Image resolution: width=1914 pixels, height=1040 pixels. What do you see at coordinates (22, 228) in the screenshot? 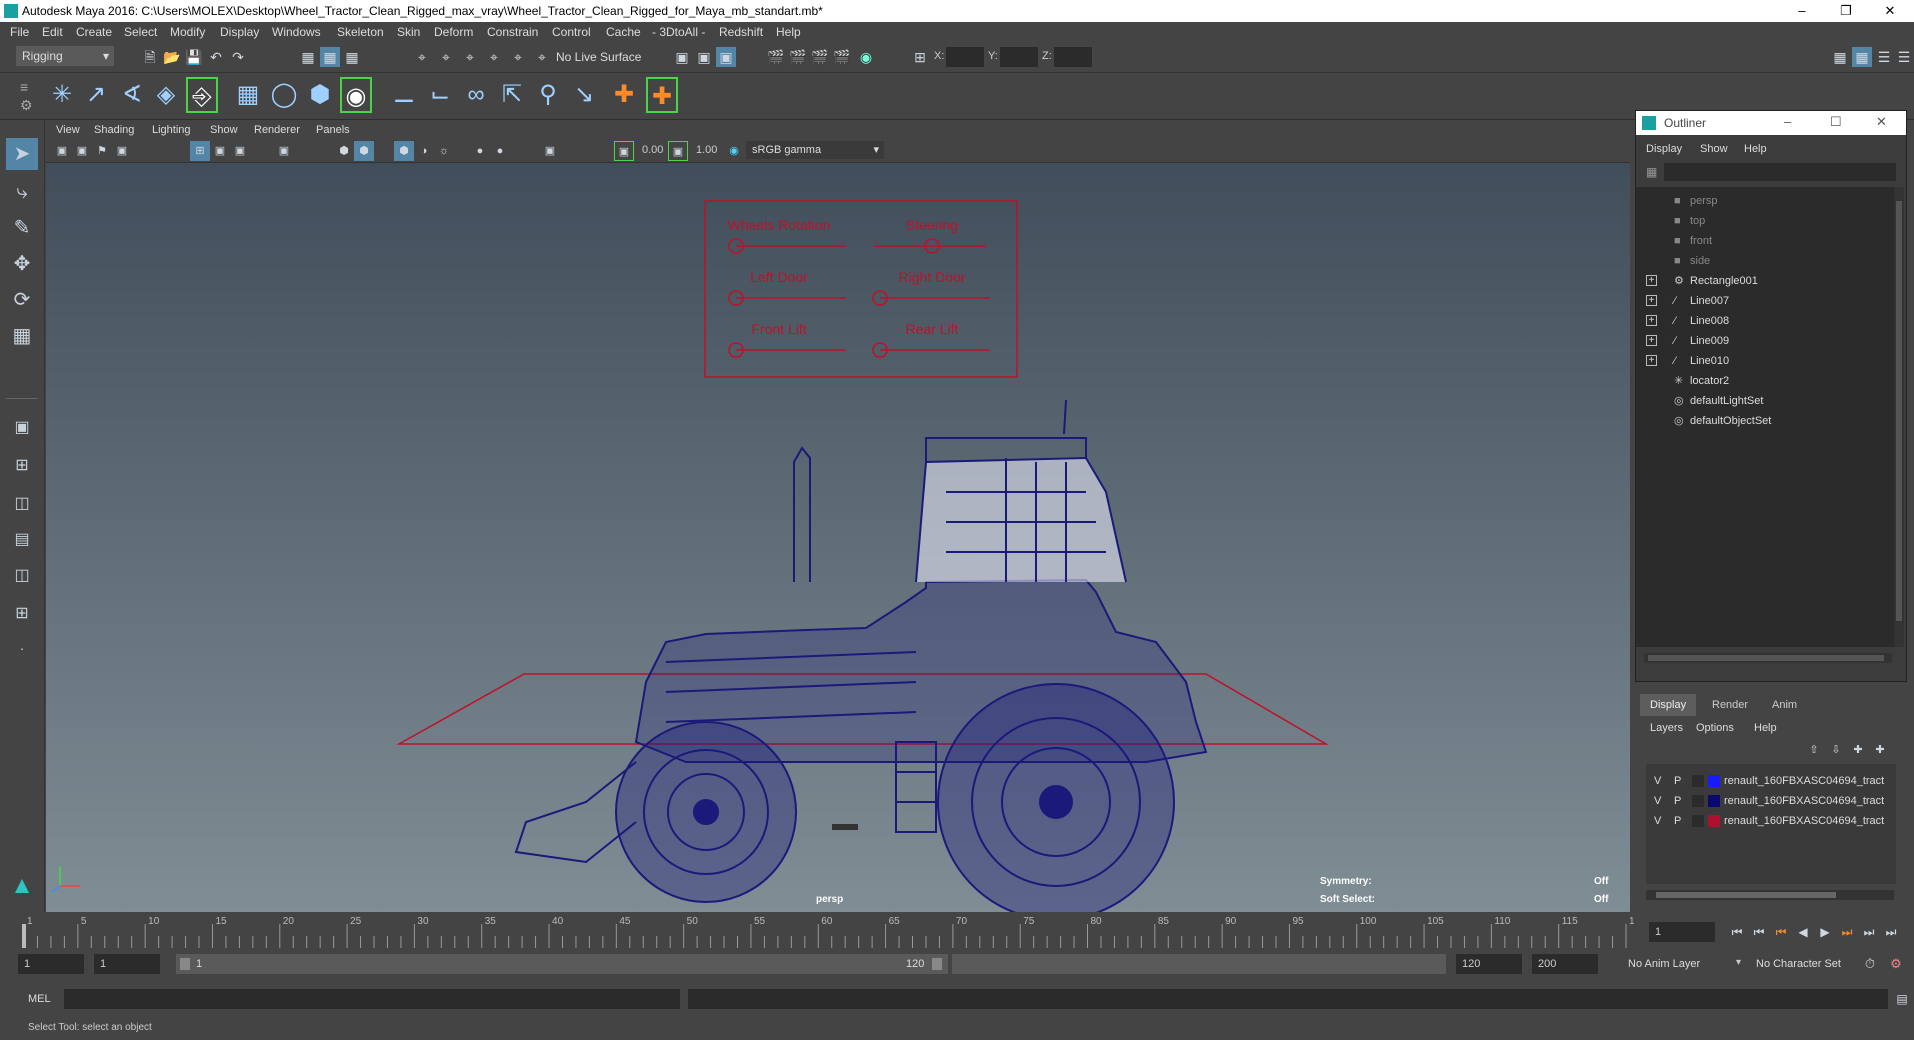
I see `paint-select-icon: ✎` at bounding box center [22, 228].